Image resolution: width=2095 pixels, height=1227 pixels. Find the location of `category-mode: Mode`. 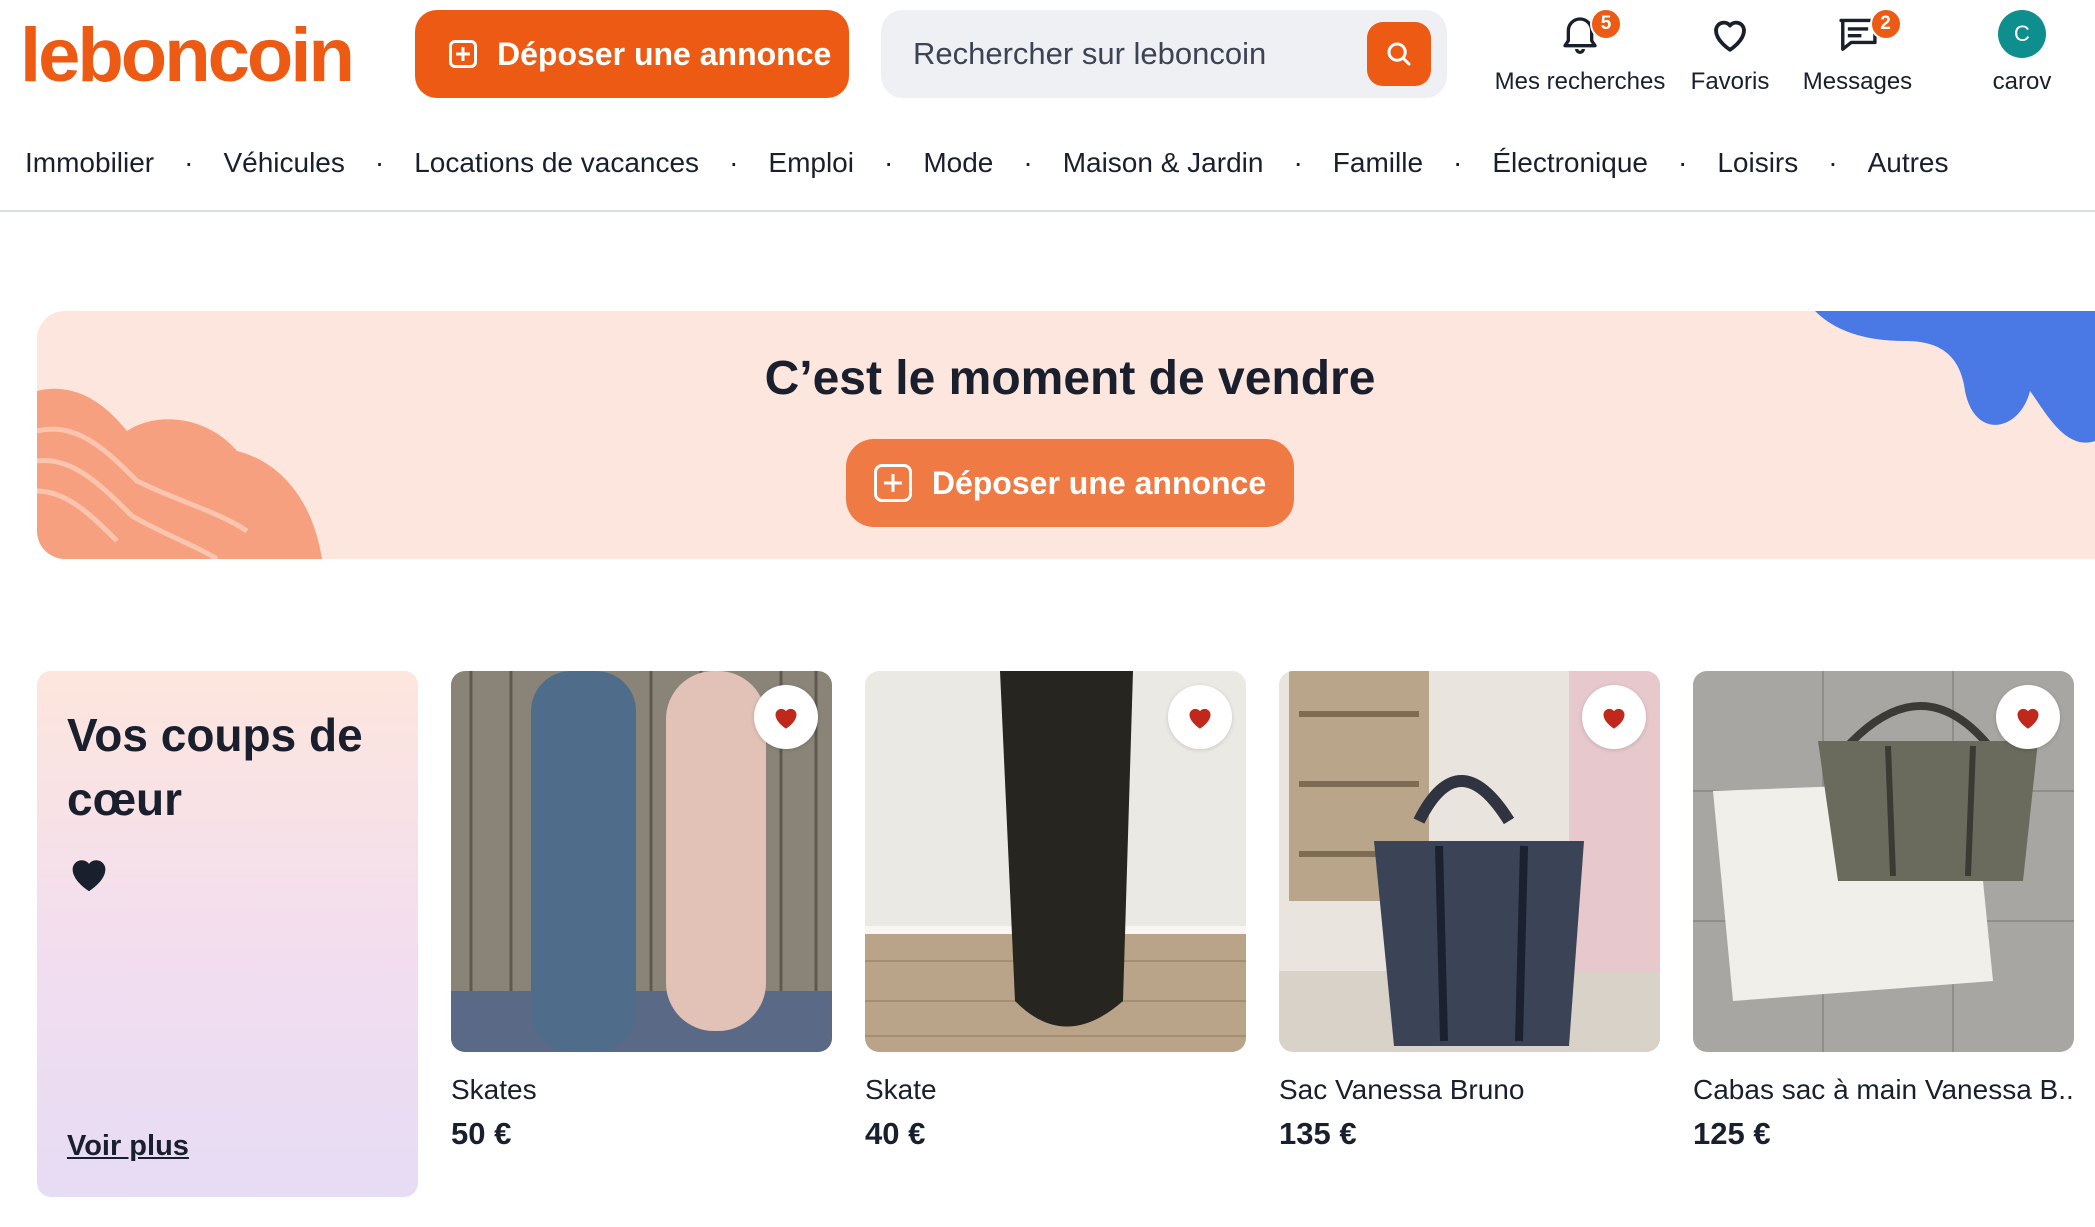

category-mode: Mode is located at coordinates (958, 163).